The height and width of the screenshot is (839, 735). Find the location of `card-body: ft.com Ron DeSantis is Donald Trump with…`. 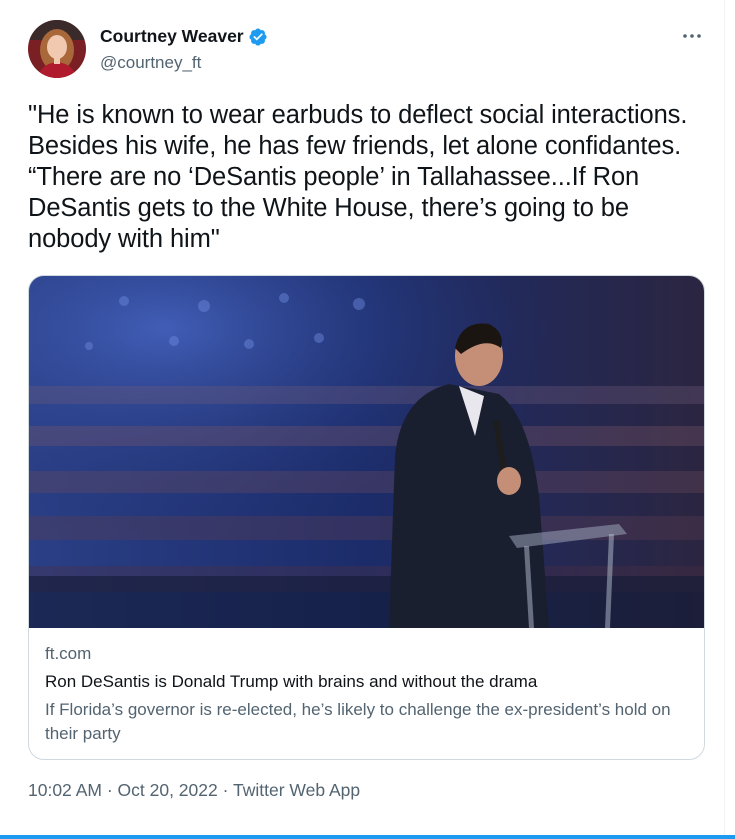

card-body: ft.com Ron DeSantis is Donald Trump with… is located at coordinates (367, 695).